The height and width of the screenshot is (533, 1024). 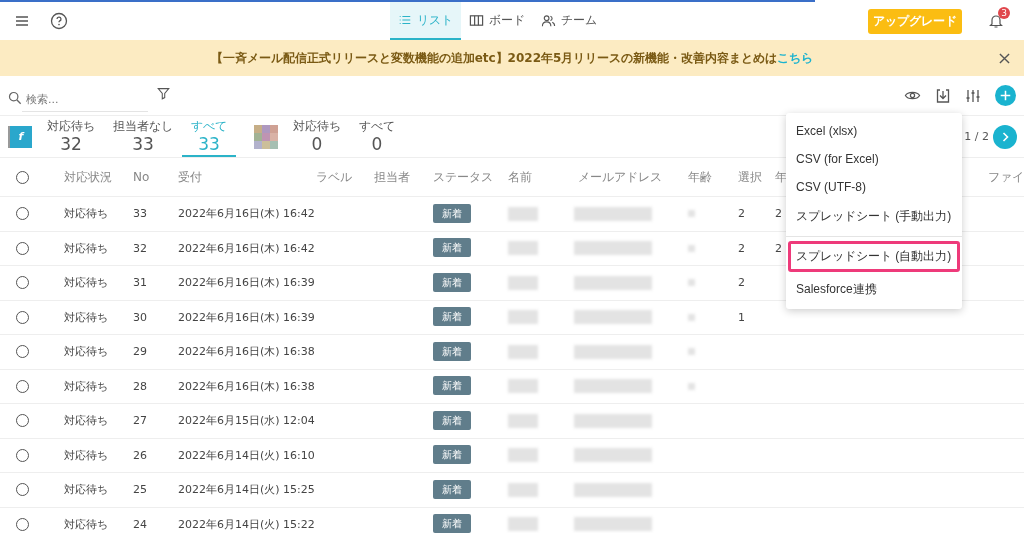 What do you see at coordinates (1006, 176) in the screenshot?
I see `column-header: ファイ` at bounding box center [1006, 176].